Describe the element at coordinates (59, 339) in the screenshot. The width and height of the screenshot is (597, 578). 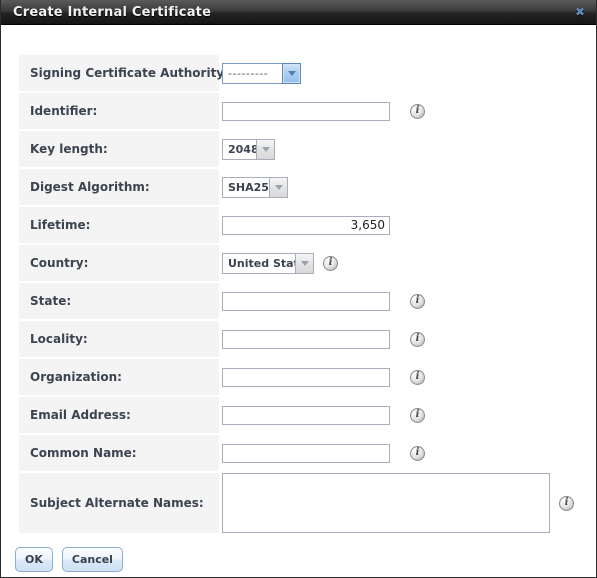
I see `field-label: Locality:` at that location.